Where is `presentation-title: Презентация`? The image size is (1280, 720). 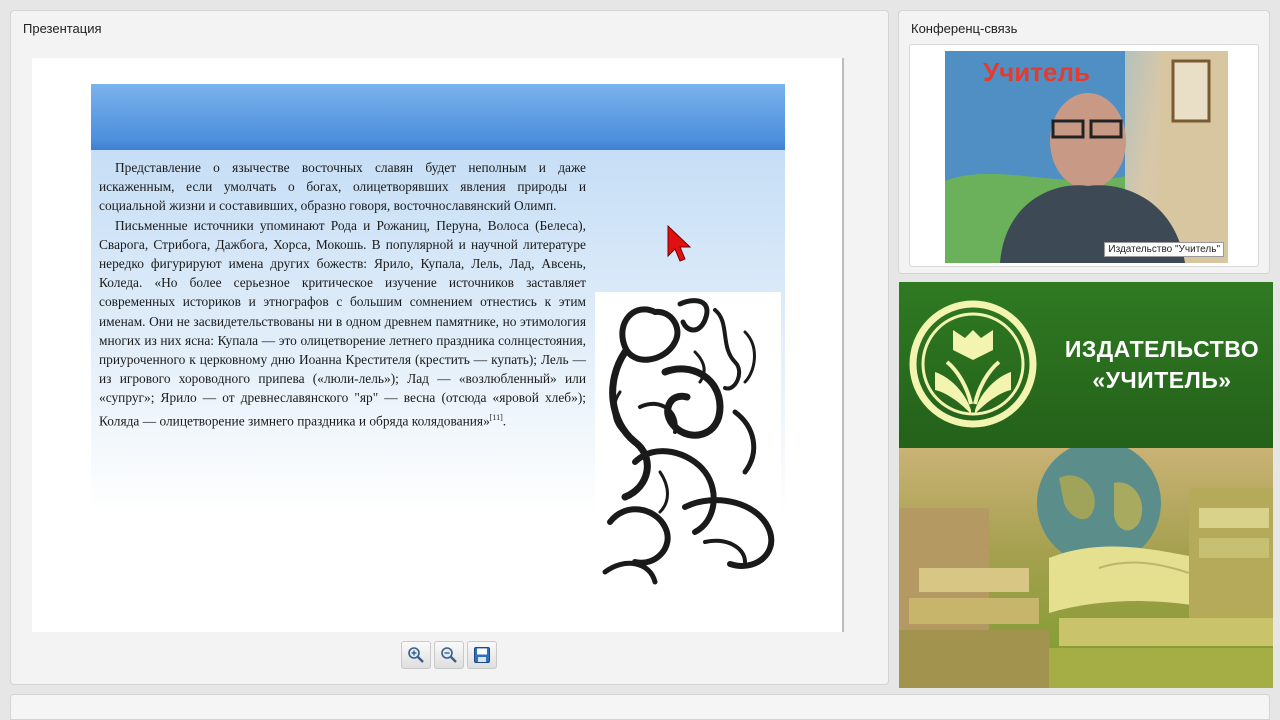 presentation-title: Презентация is located at coordinates (62, 28).